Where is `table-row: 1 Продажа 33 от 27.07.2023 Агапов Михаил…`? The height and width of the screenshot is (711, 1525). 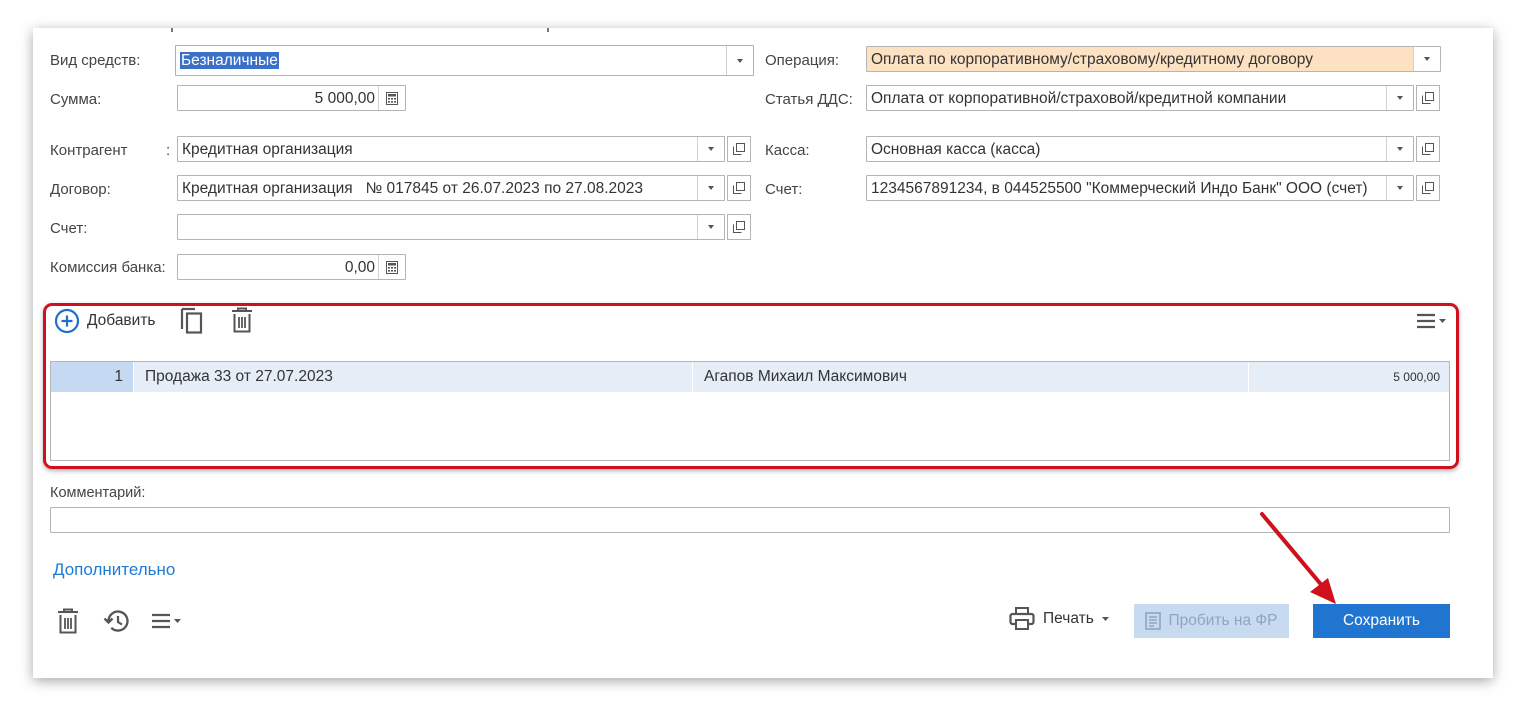 table-row: 1 Продажа 33 от 27.07.2023 Агапов Михаил… is located at coordinates (750, 377).